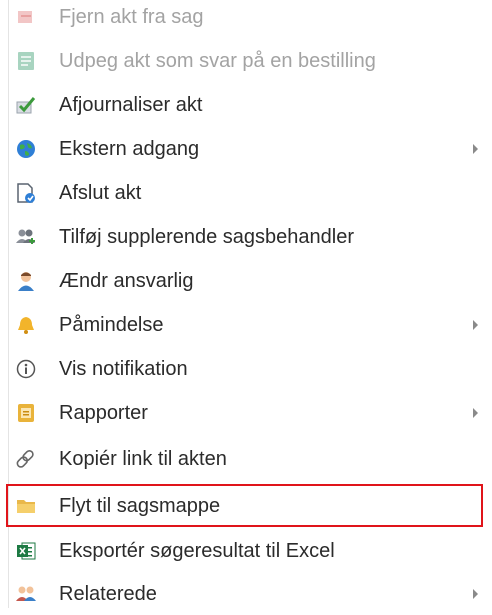 The image size is (492, 615). What do you see at coordinates (26, 413) in the screenshot?
I see `report-icon` at bounding box center [26, 413].